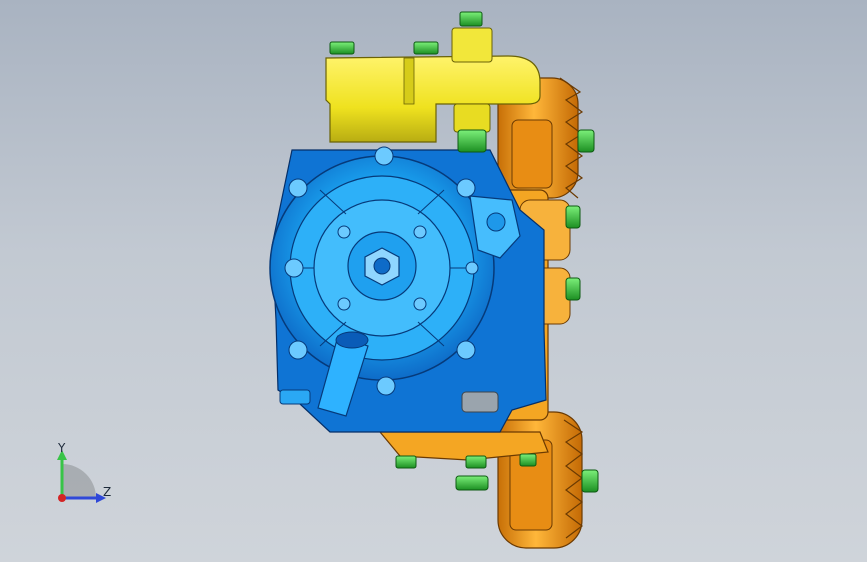  What do you see at coordinates (107, 492) in the screenshot?
I see `triad-z-label: Z` at bounding box center [107, 492].